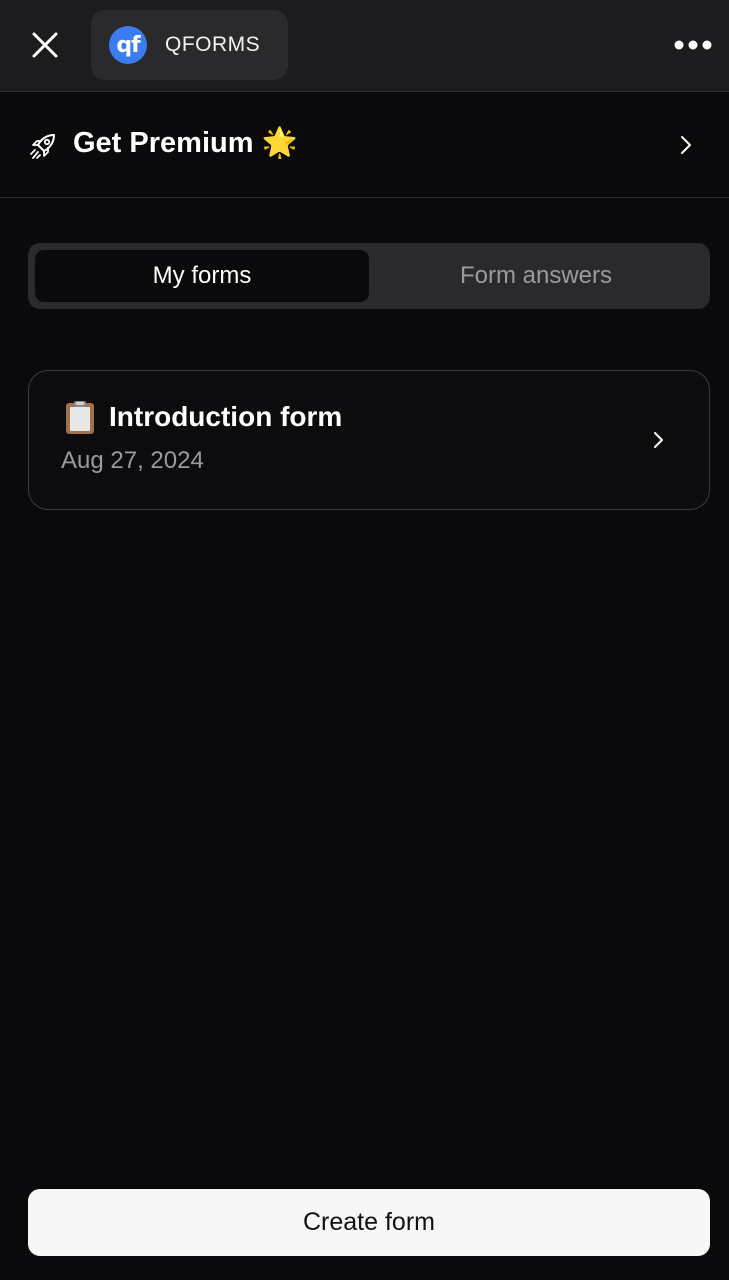 The height and width of the screenshot is (1280, 729). I want to click on form-title: Introduction form, so click(226, 416).